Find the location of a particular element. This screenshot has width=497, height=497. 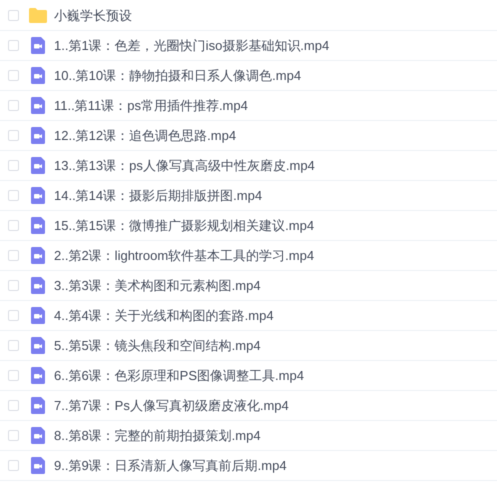

file-name: 4..第4课：关于光线和构图的套路.mp4 is located at coordinates (164, 316).